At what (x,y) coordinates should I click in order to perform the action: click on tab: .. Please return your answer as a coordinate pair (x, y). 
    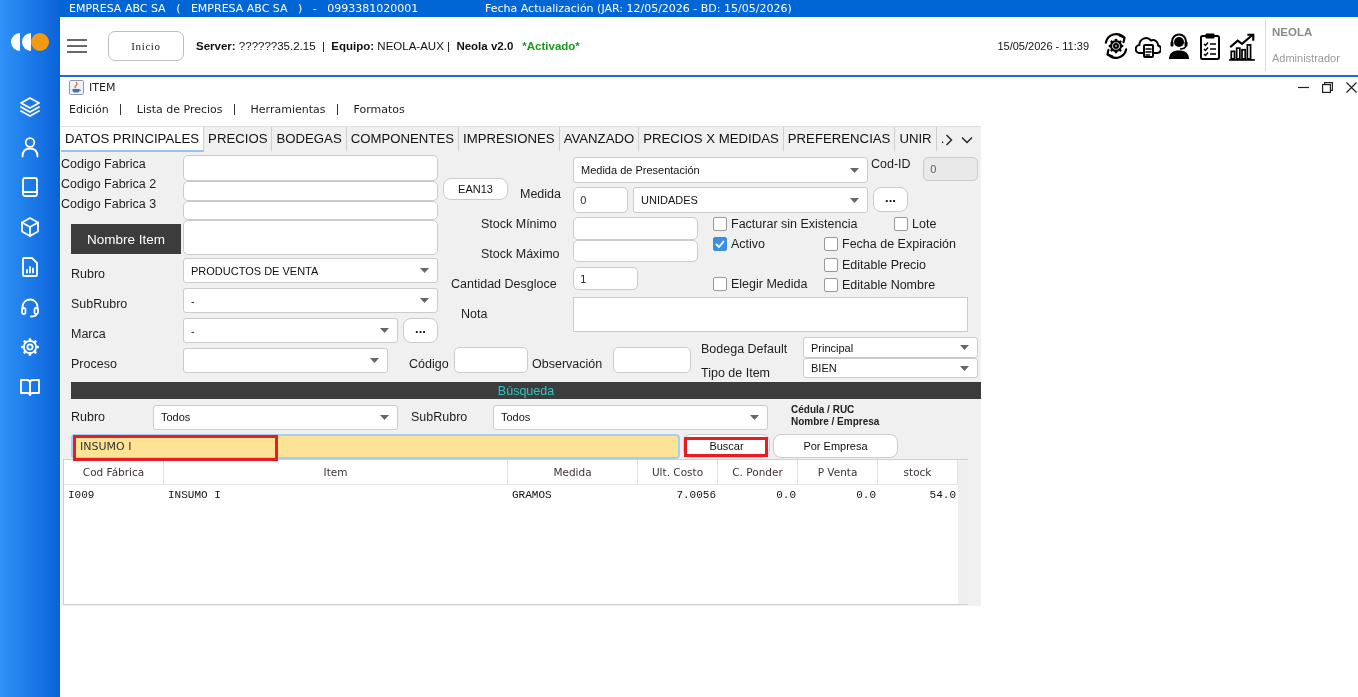
    Looking at the image, I should click on (941, 139).